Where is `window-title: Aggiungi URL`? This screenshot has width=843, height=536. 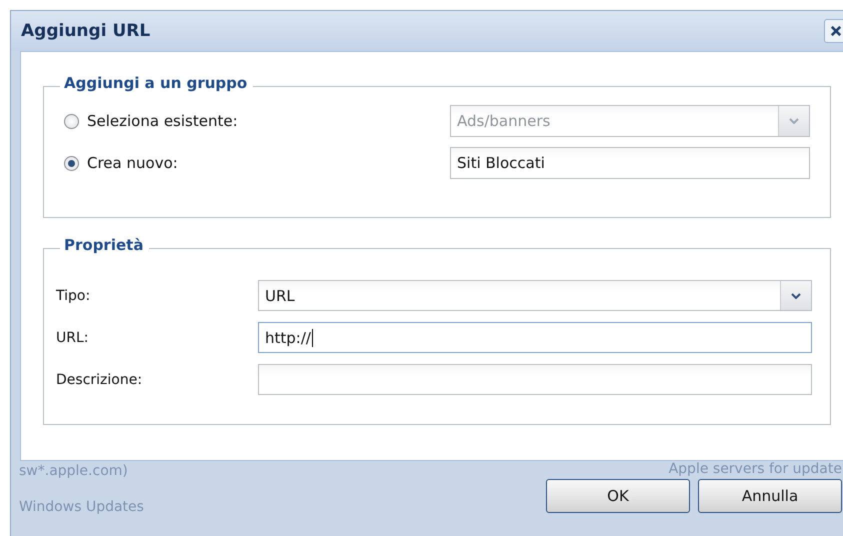 window-title: Aggiungi URL is located at coordinates (85, 31).